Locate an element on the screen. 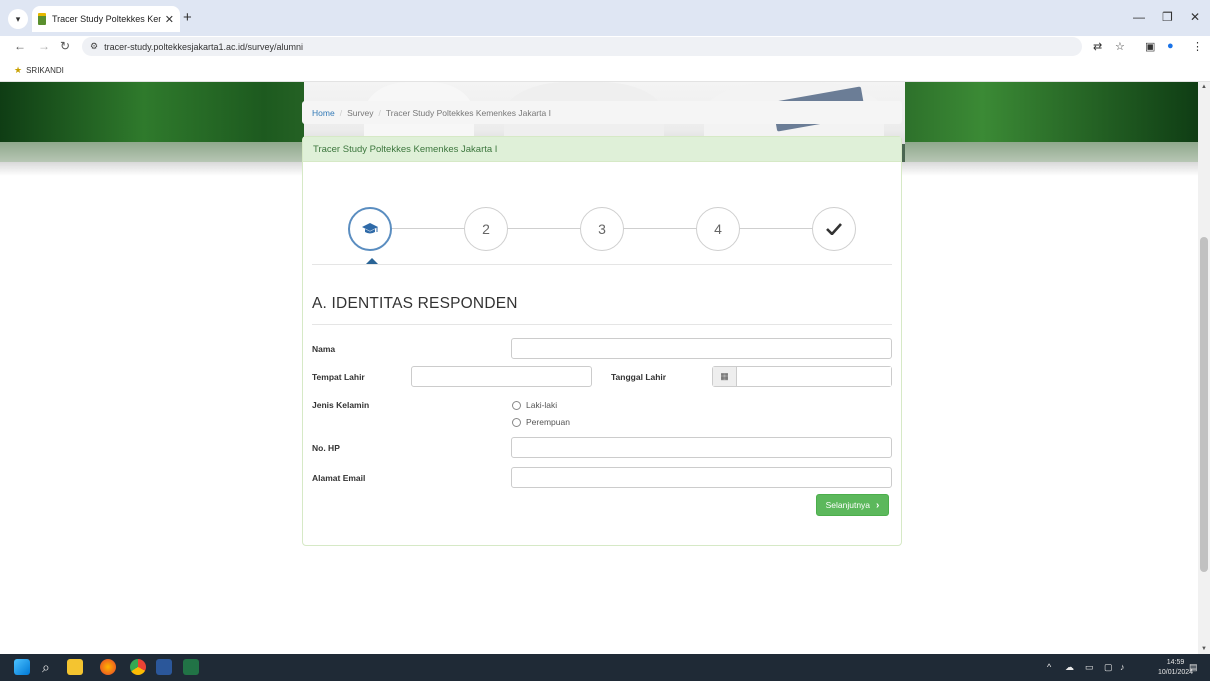 The height and width of the screenshot is (681, 1210). radio-female is located at coordinates (516, 422).